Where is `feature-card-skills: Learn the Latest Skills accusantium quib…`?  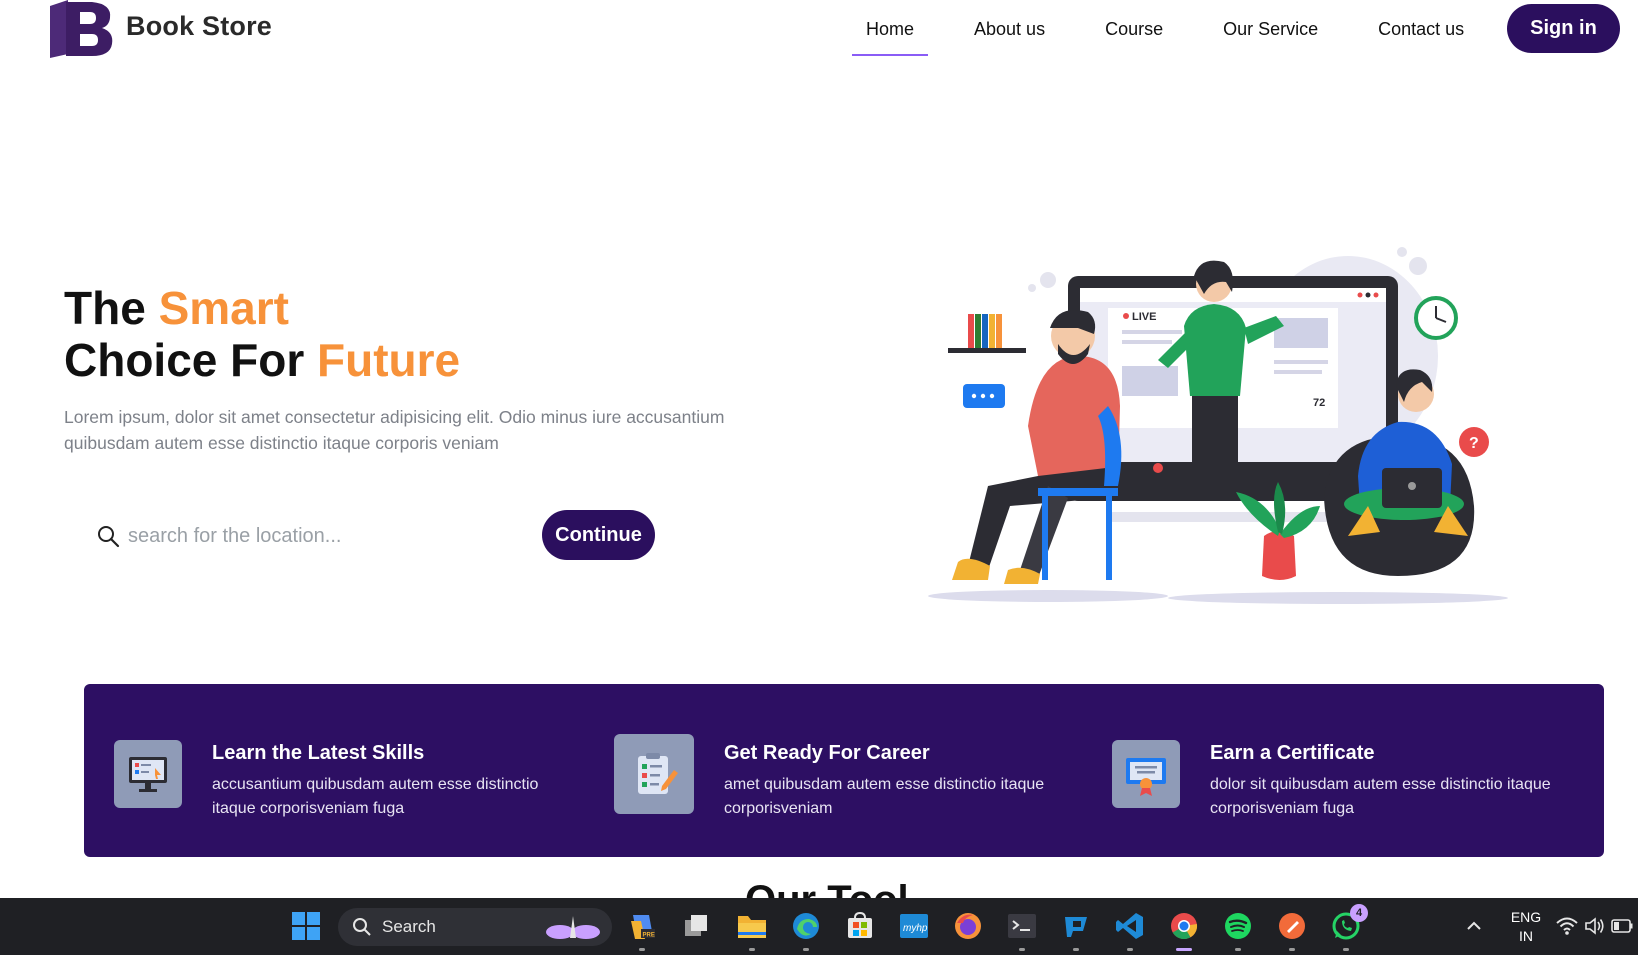 feature-card-skills: Learn the Latest Skills accusantium quib… is located at coordinates (343, 777).